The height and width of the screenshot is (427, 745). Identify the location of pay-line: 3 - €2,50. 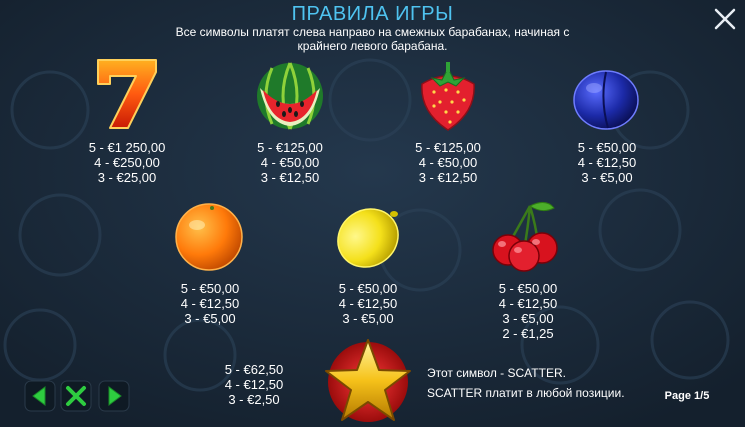
(254, 399).